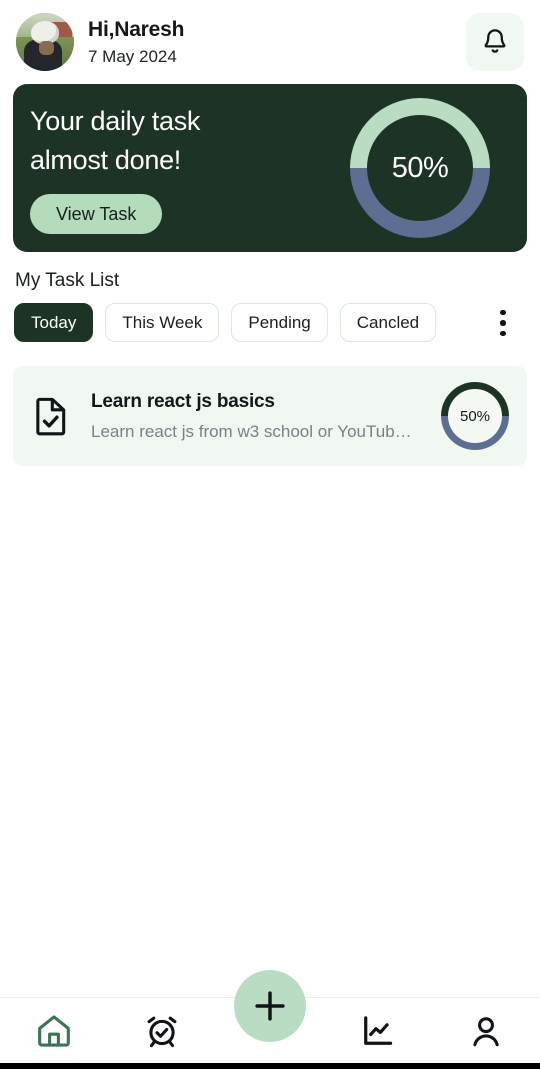 The width and height of the screenshot is (540, 1069). What do you see at coordinates (54, 322) in the screenshot?
I see `filter-chip-today: Today` at bounding box center [54, 322].